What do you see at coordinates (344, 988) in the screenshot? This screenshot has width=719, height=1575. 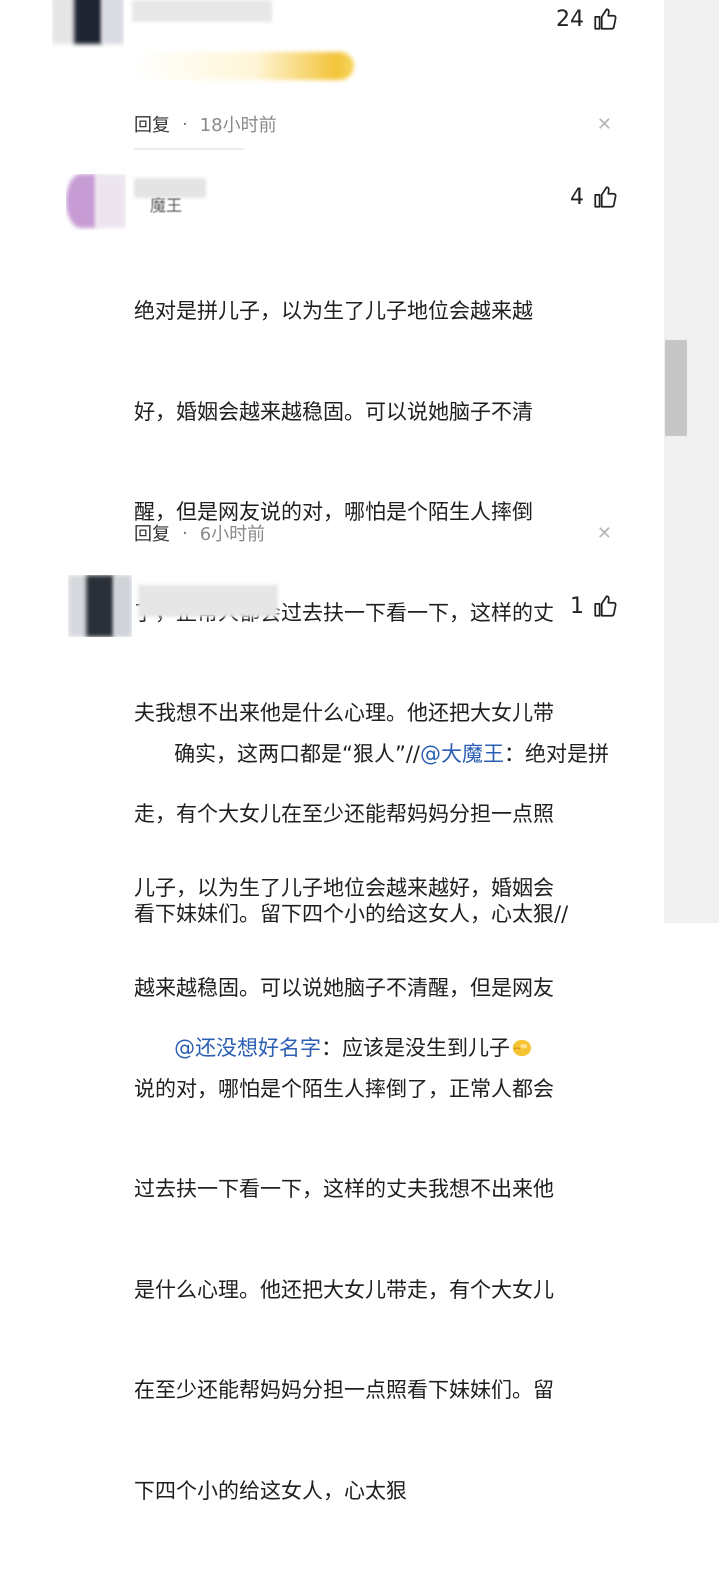 I see `comment-line: 越来越稳固。可以说她脑子不清醒，但是网友` at bounding box center [344, 988].